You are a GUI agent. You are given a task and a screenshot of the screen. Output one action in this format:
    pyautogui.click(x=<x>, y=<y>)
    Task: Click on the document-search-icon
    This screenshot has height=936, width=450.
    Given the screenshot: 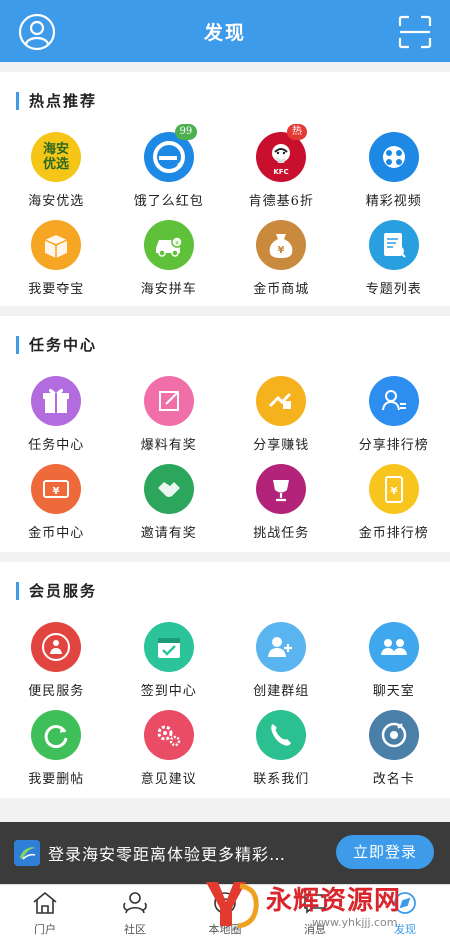 What is the action you would take?
    pyautogui.click(x=393, y=245)
    